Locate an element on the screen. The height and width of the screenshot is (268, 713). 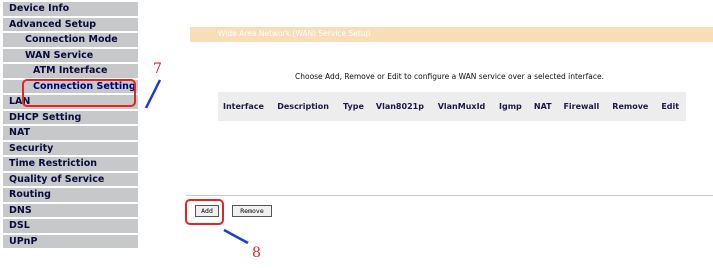
col-description: Description is located at coordinates (303, 106).